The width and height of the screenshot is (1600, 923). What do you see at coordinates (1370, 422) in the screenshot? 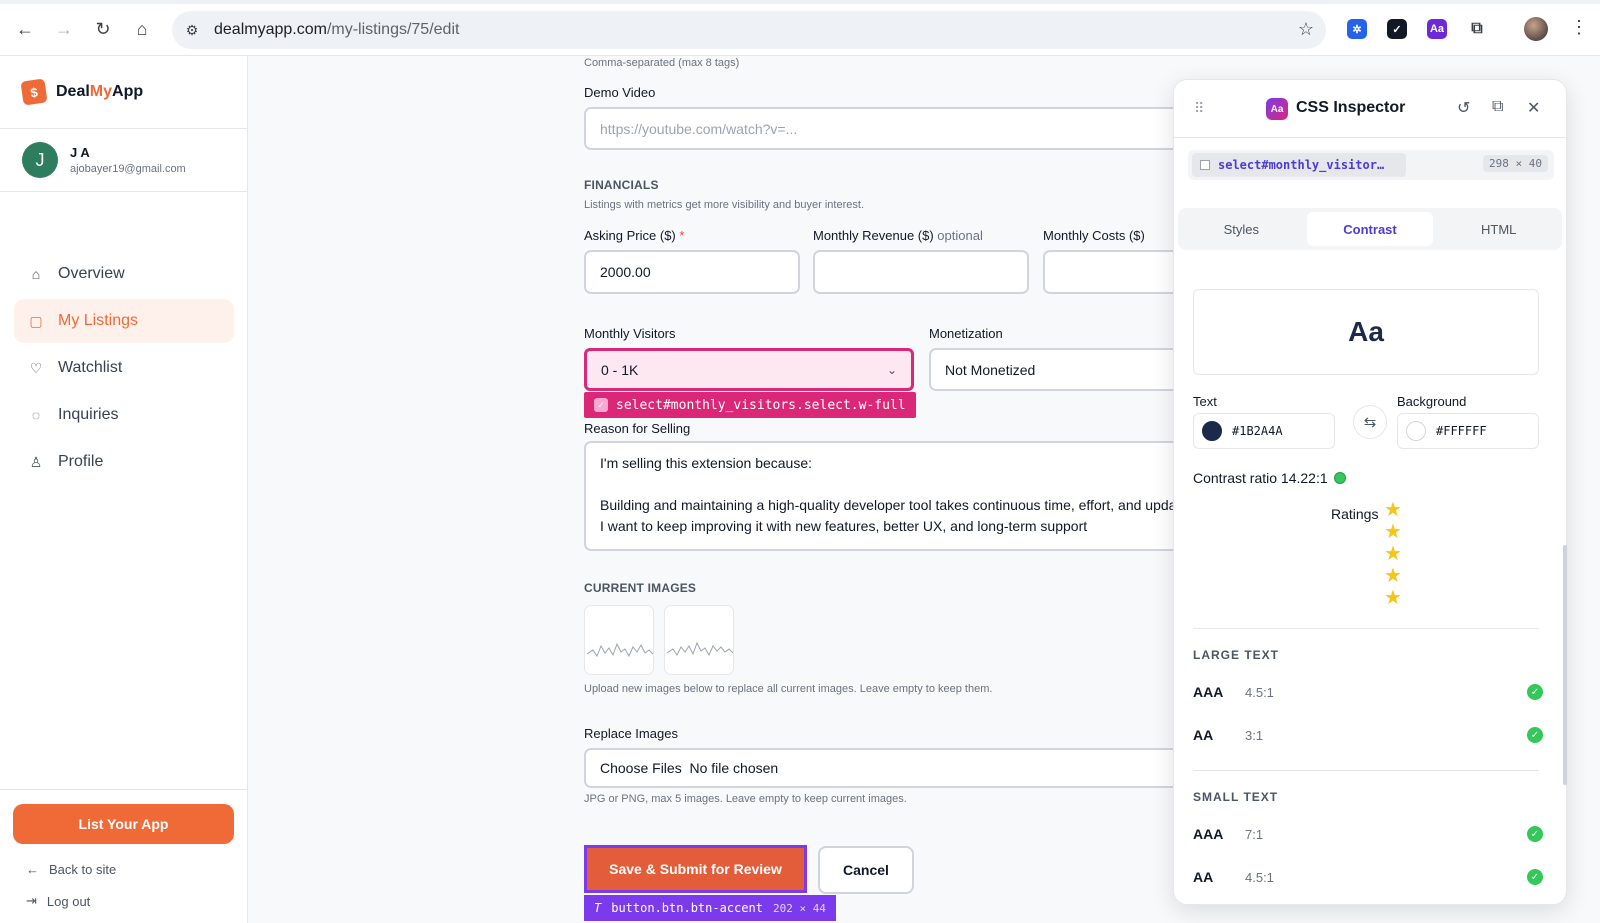
I see `swap-colors-icon: ⇆` at bounding box center [1370, 422].